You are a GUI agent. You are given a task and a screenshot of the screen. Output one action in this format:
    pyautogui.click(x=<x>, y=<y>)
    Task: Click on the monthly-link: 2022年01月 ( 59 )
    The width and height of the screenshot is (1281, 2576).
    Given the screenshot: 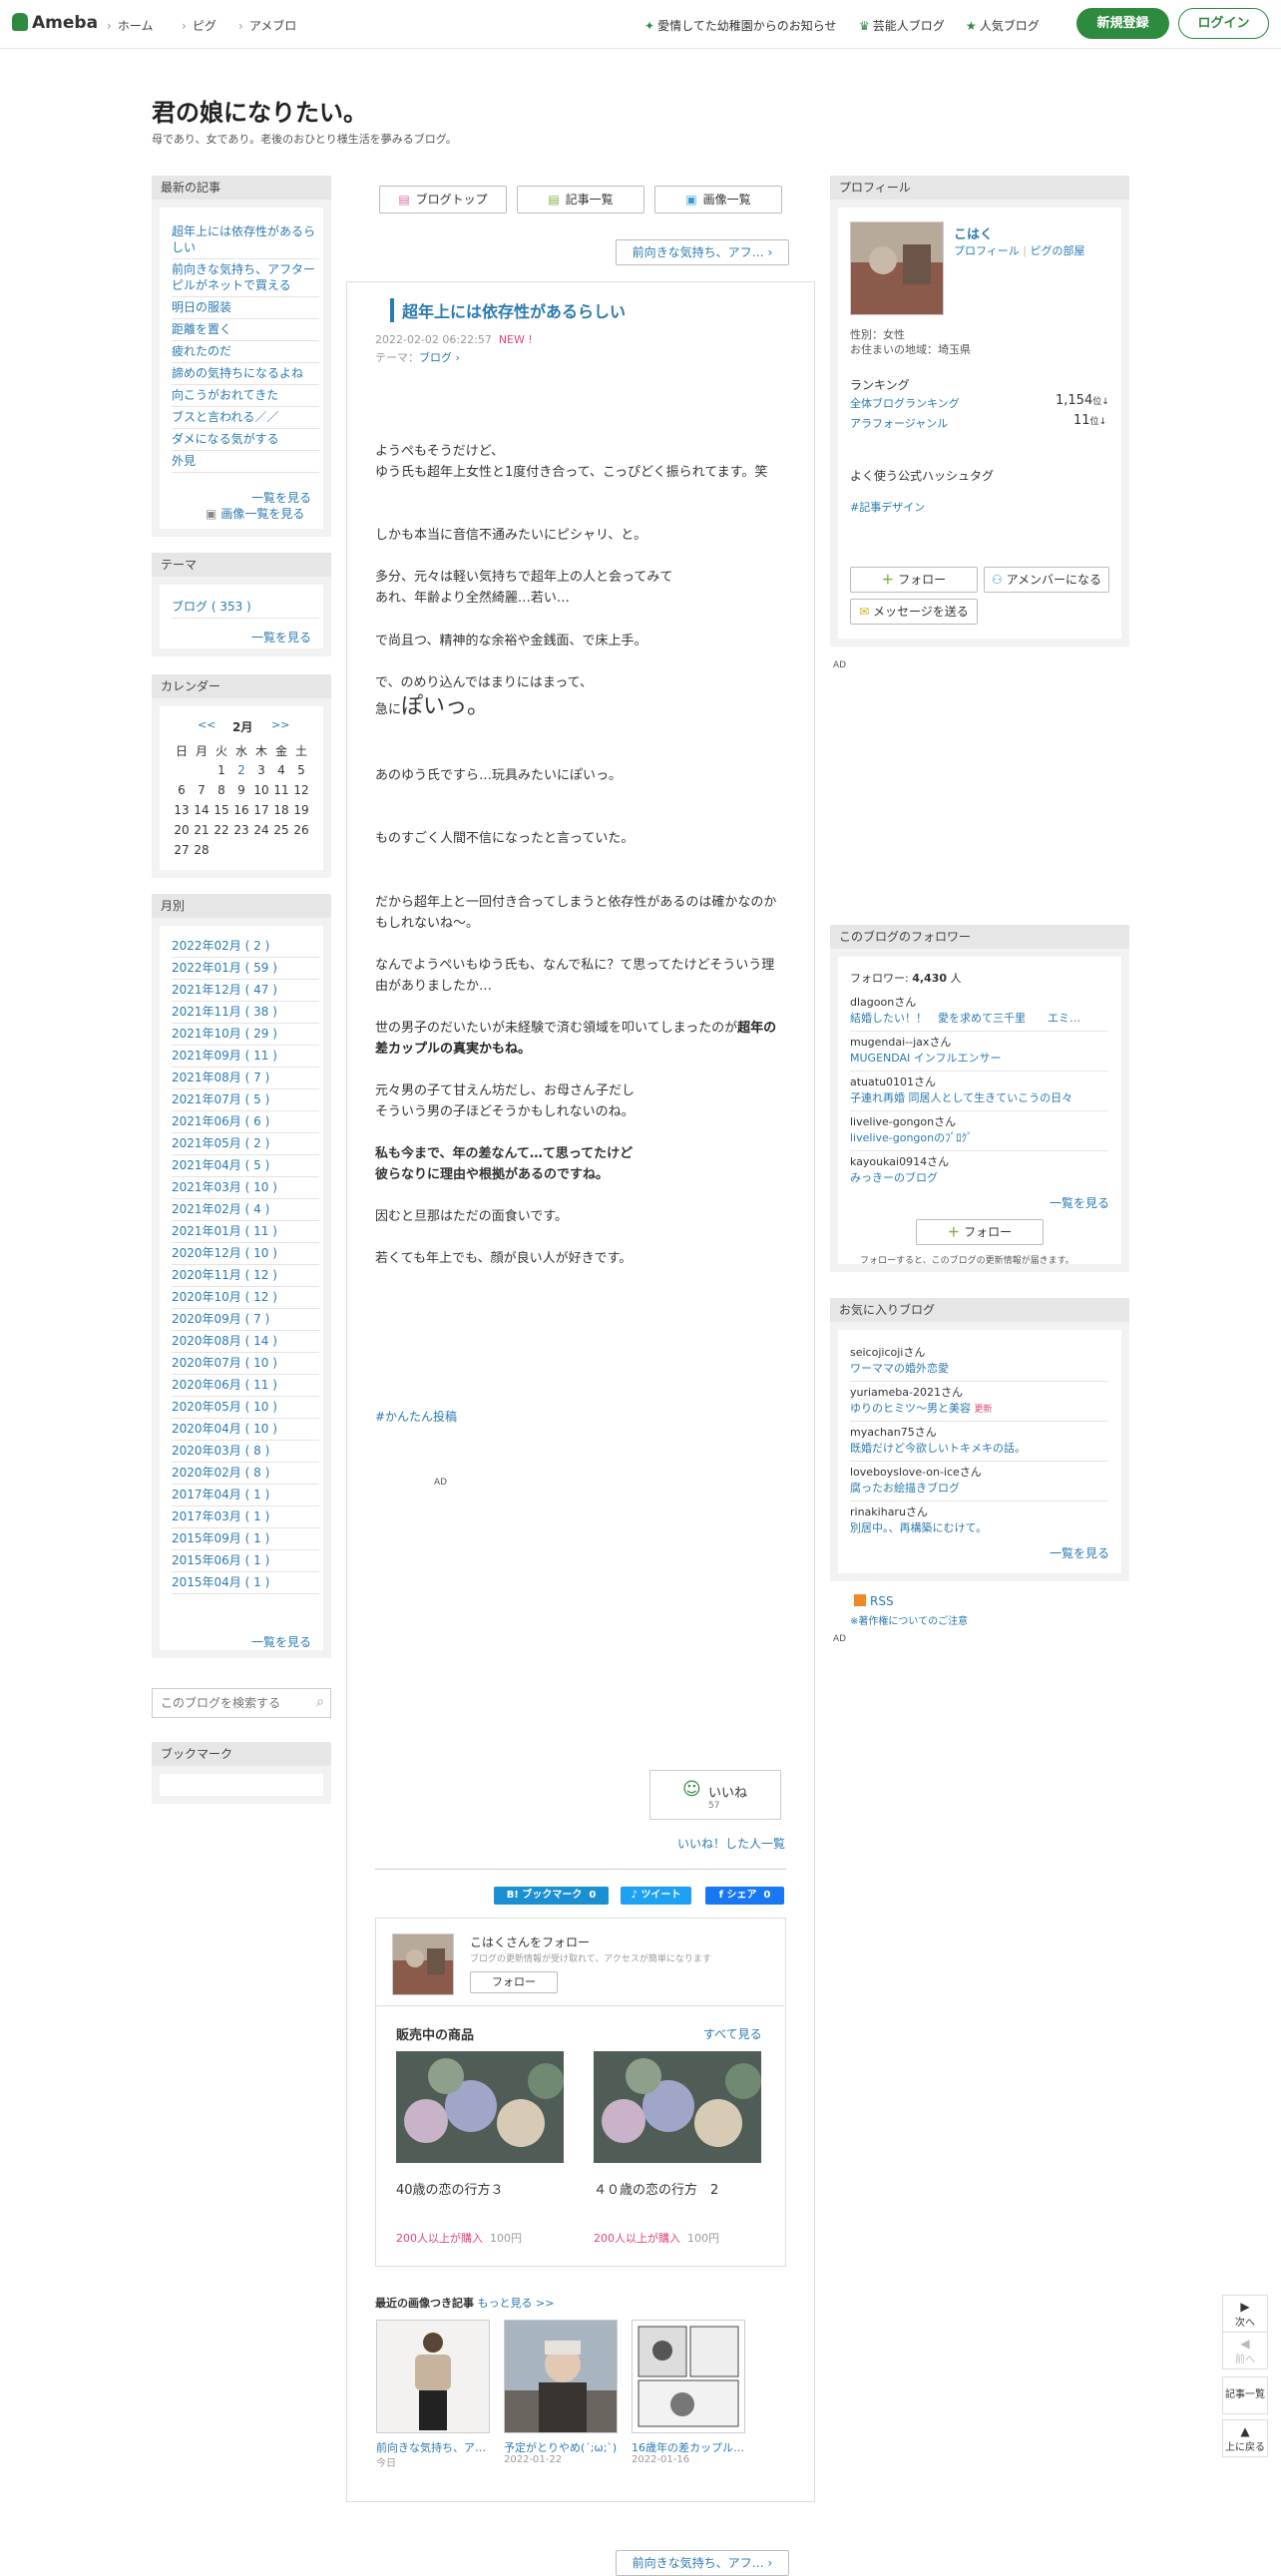 What is the action you would take?
    pyautogui.click(x=245, y=969)
    